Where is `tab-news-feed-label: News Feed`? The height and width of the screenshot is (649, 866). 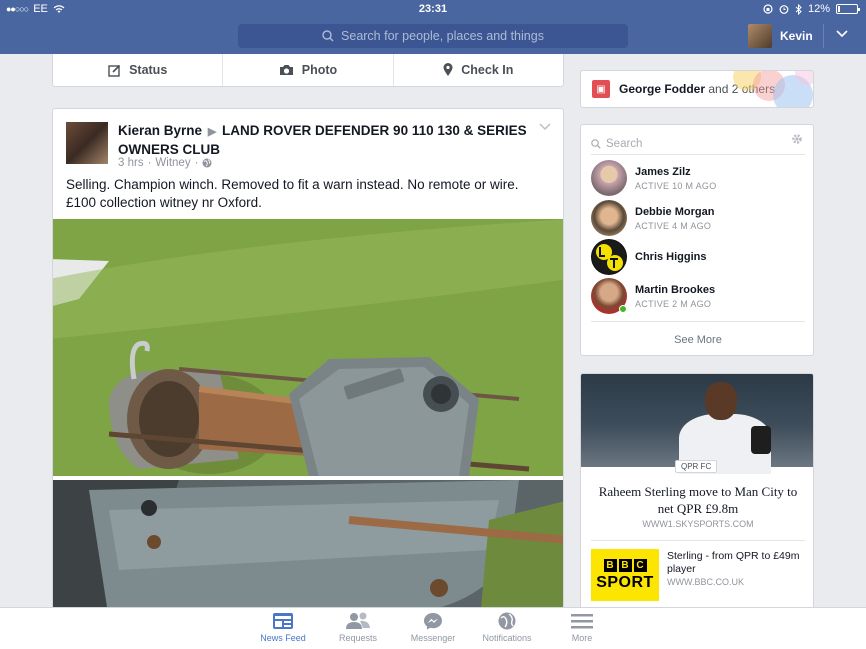 tab-news-feed-label: News Feed is located at coordinates (283, 638).